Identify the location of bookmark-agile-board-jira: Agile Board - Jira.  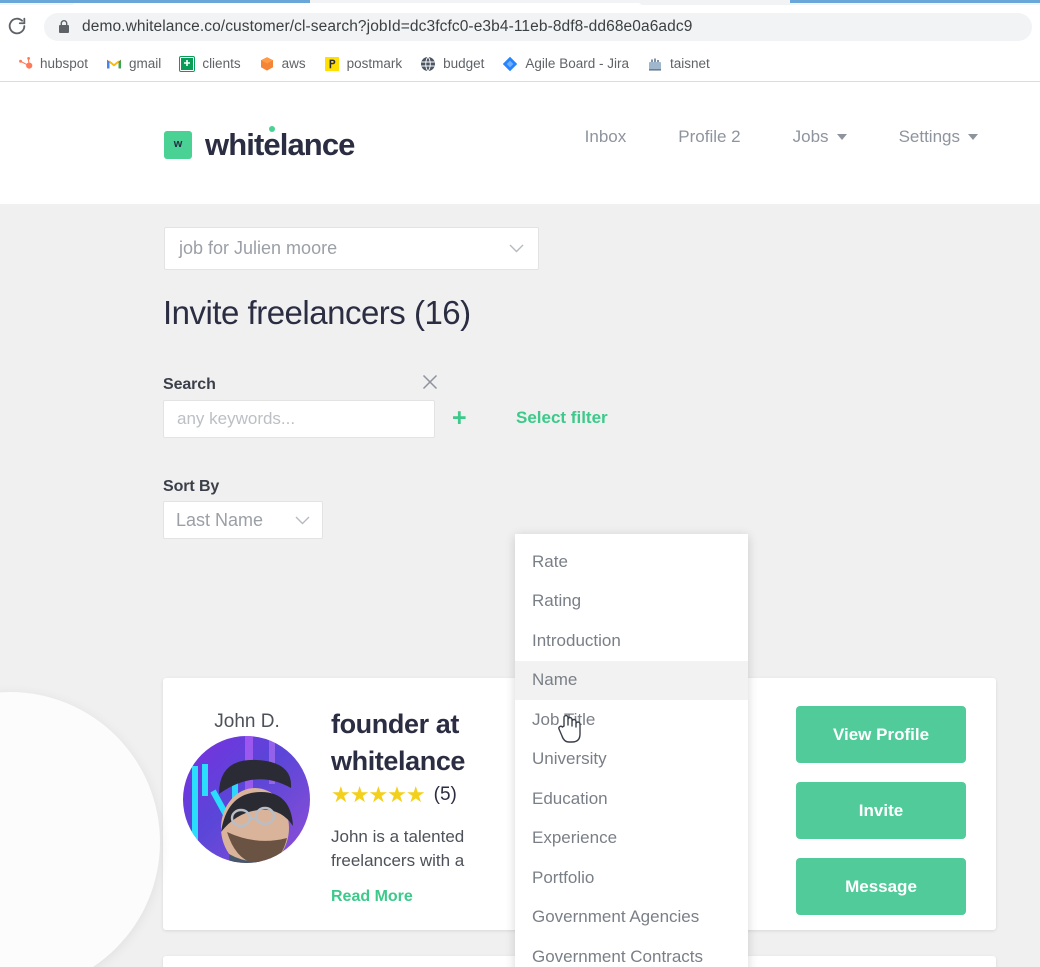
(565, 64).